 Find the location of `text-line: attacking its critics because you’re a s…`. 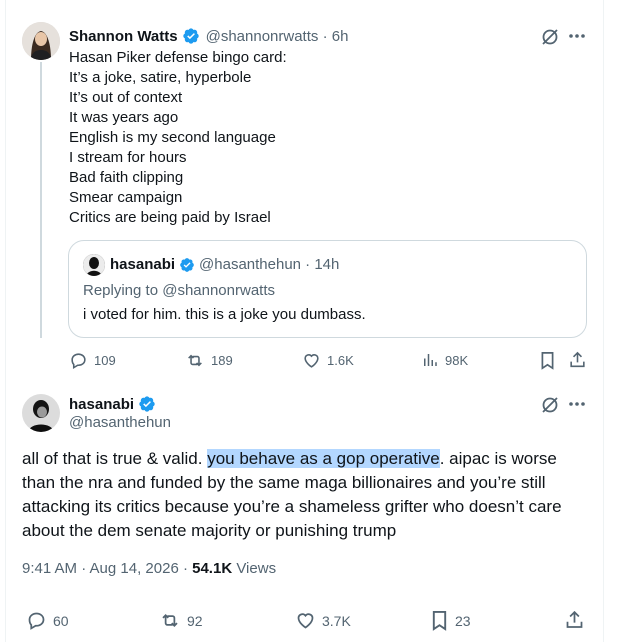

text-line: attacking its critics because you’re a s… is located at coordinates (292, 506).